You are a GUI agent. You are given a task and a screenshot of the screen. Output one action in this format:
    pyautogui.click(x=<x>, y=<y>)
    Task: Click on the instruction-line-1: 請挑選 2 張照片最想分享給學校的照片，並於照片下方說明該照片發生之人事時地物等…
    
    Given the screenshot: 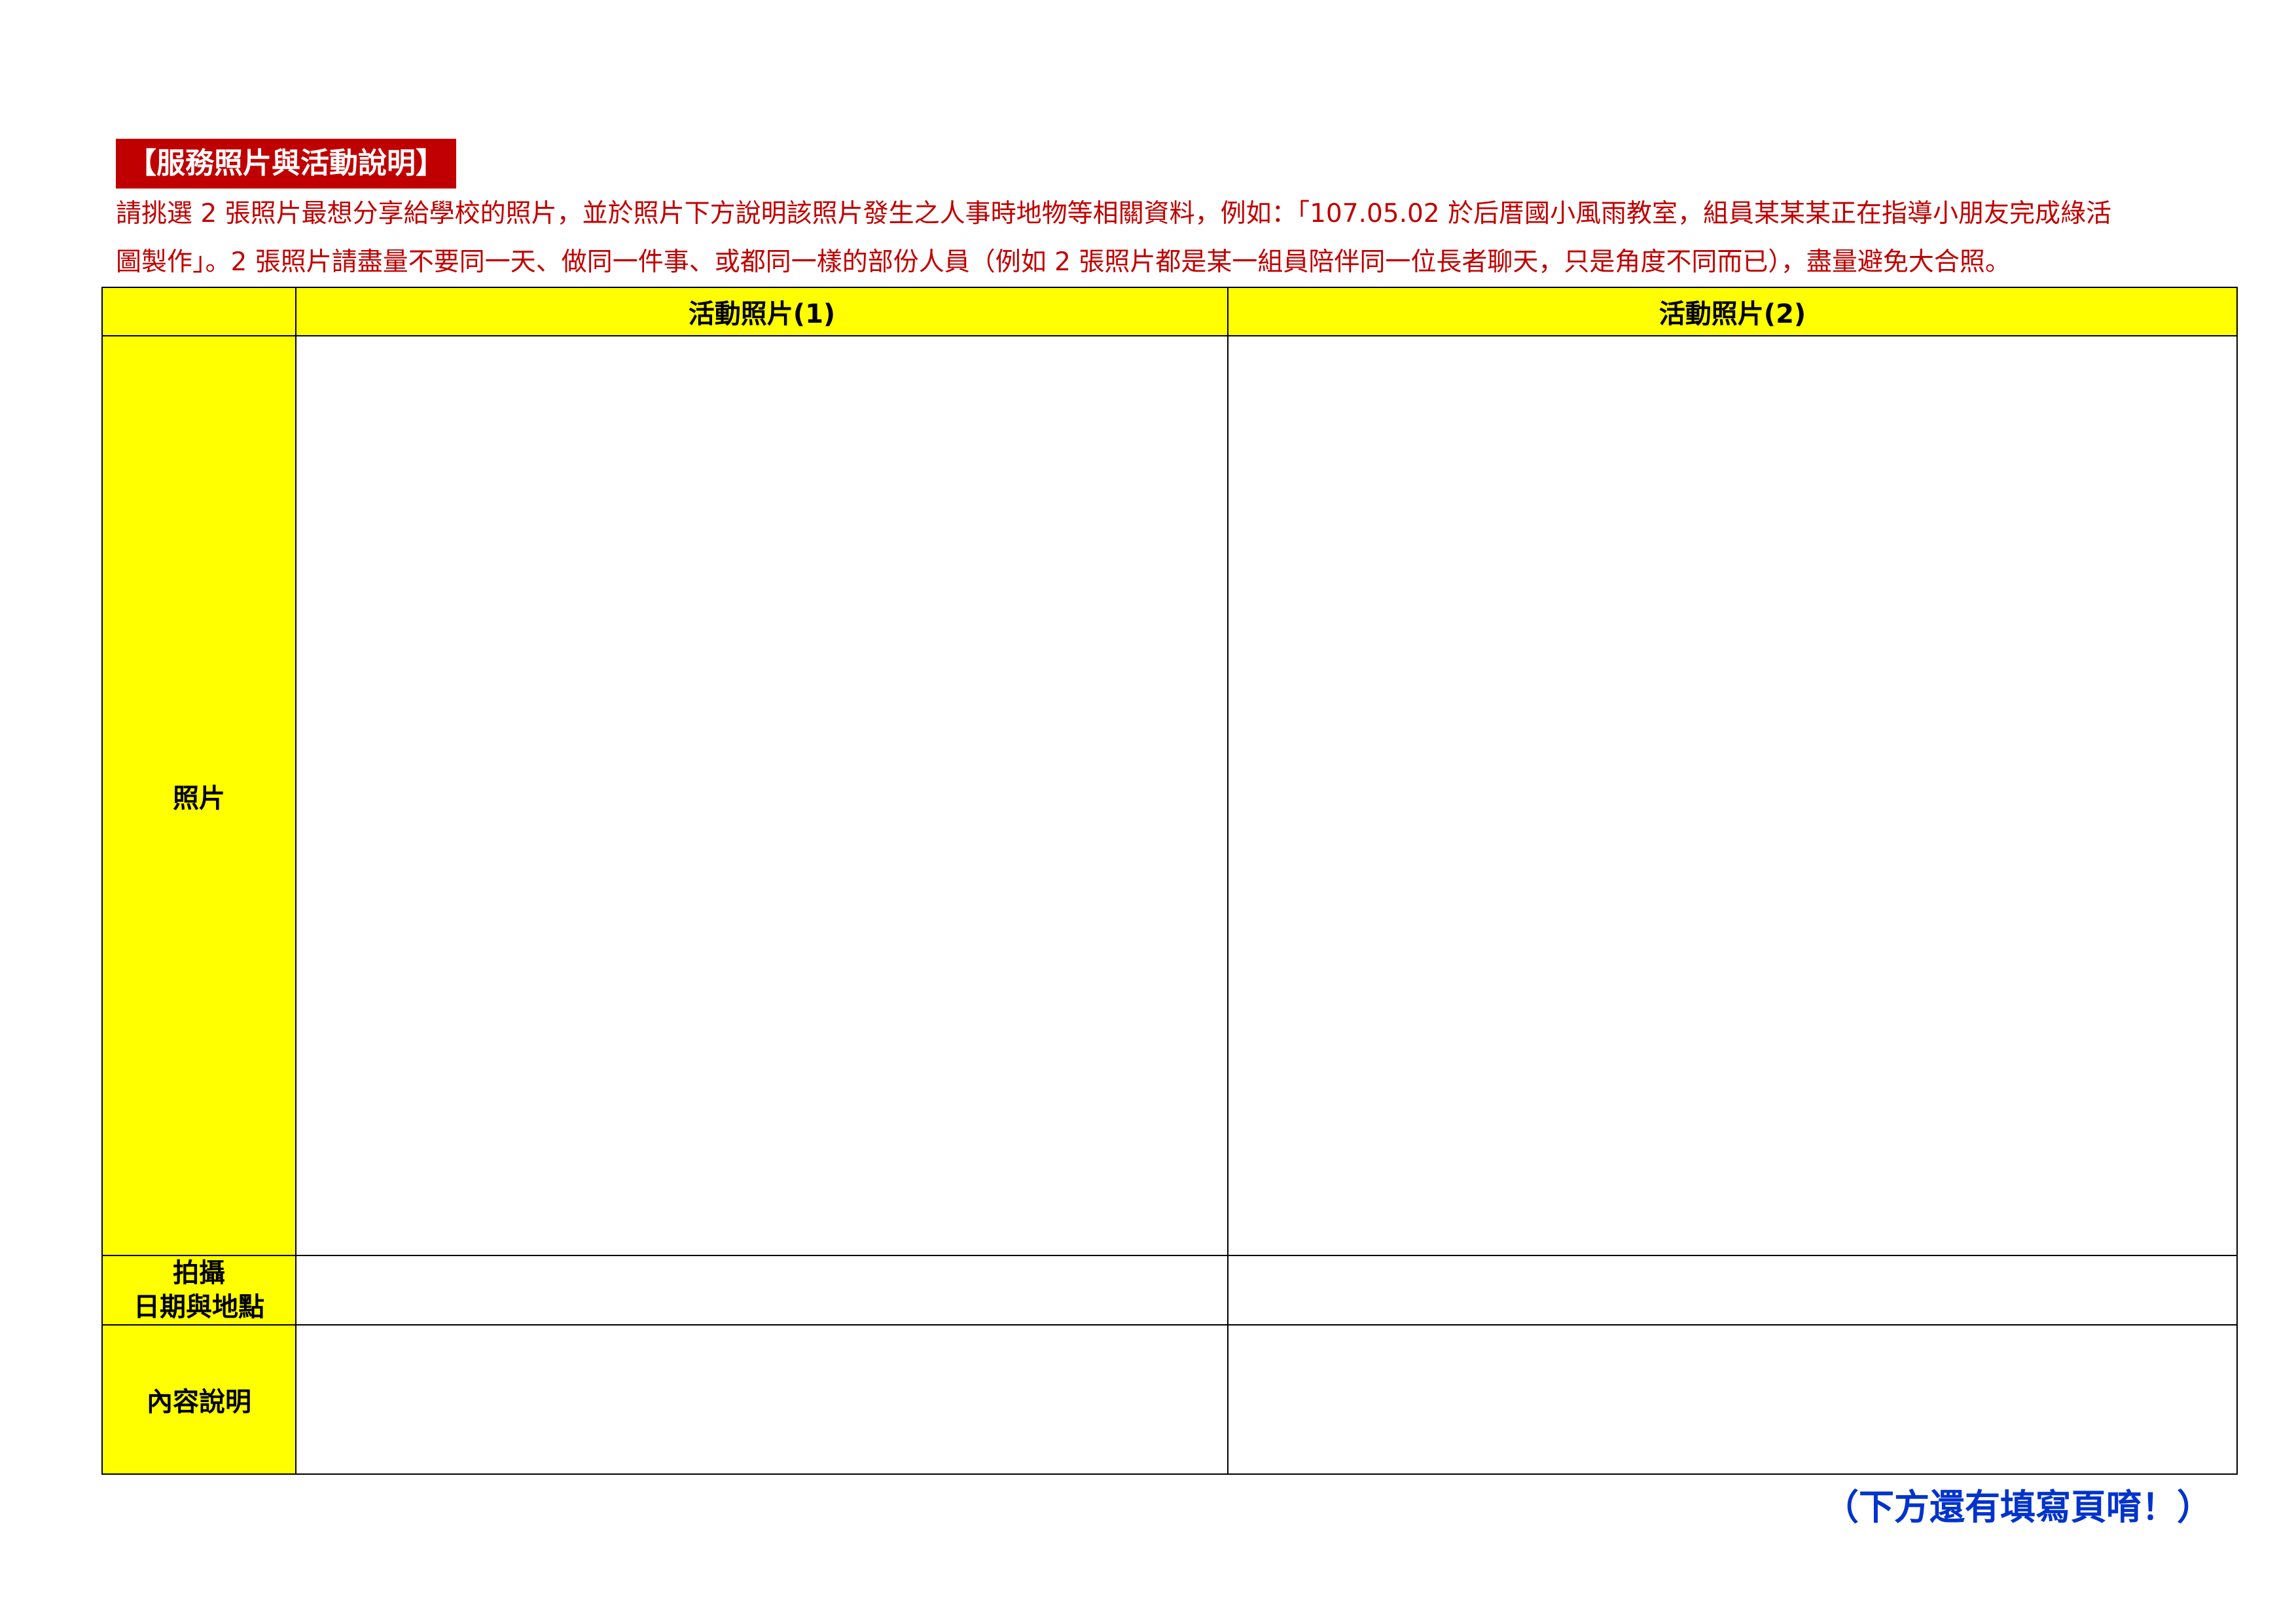 What is the action you would take?
    pyautogui.click(x=1113, y=213)
    